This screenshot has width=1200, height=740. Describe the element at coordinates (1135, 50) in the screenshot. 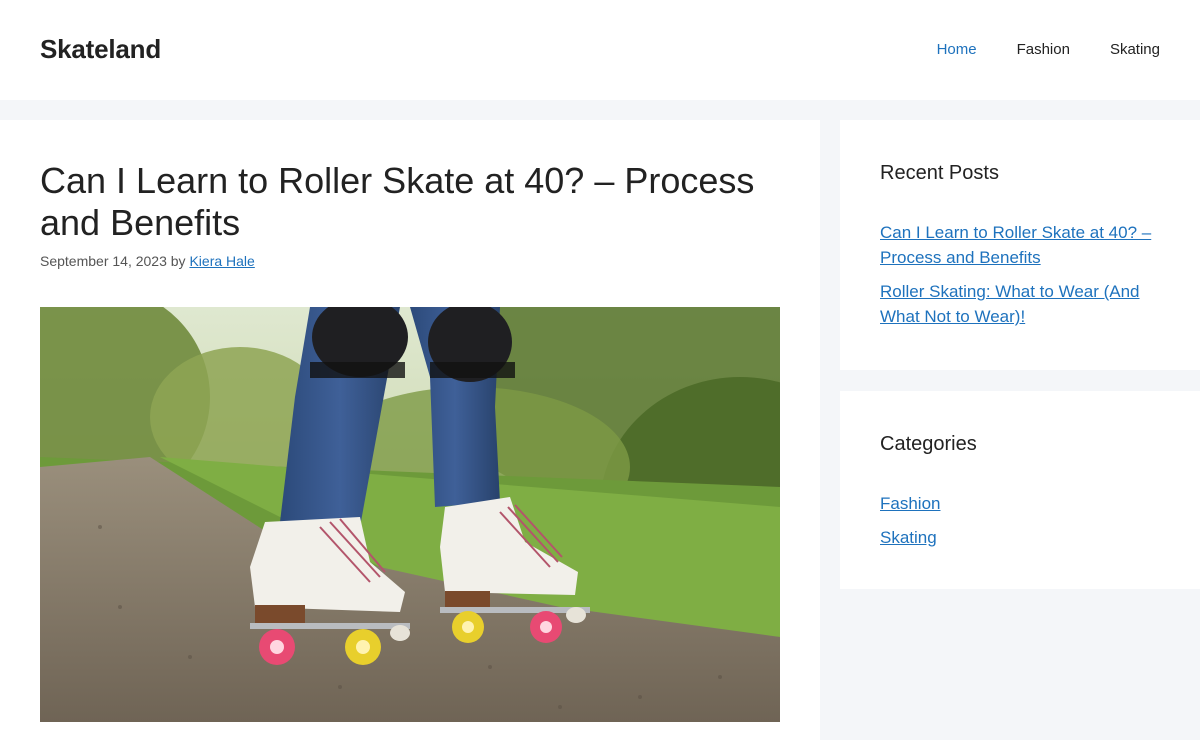

I see `nav-item-skating: Skating` at that location.